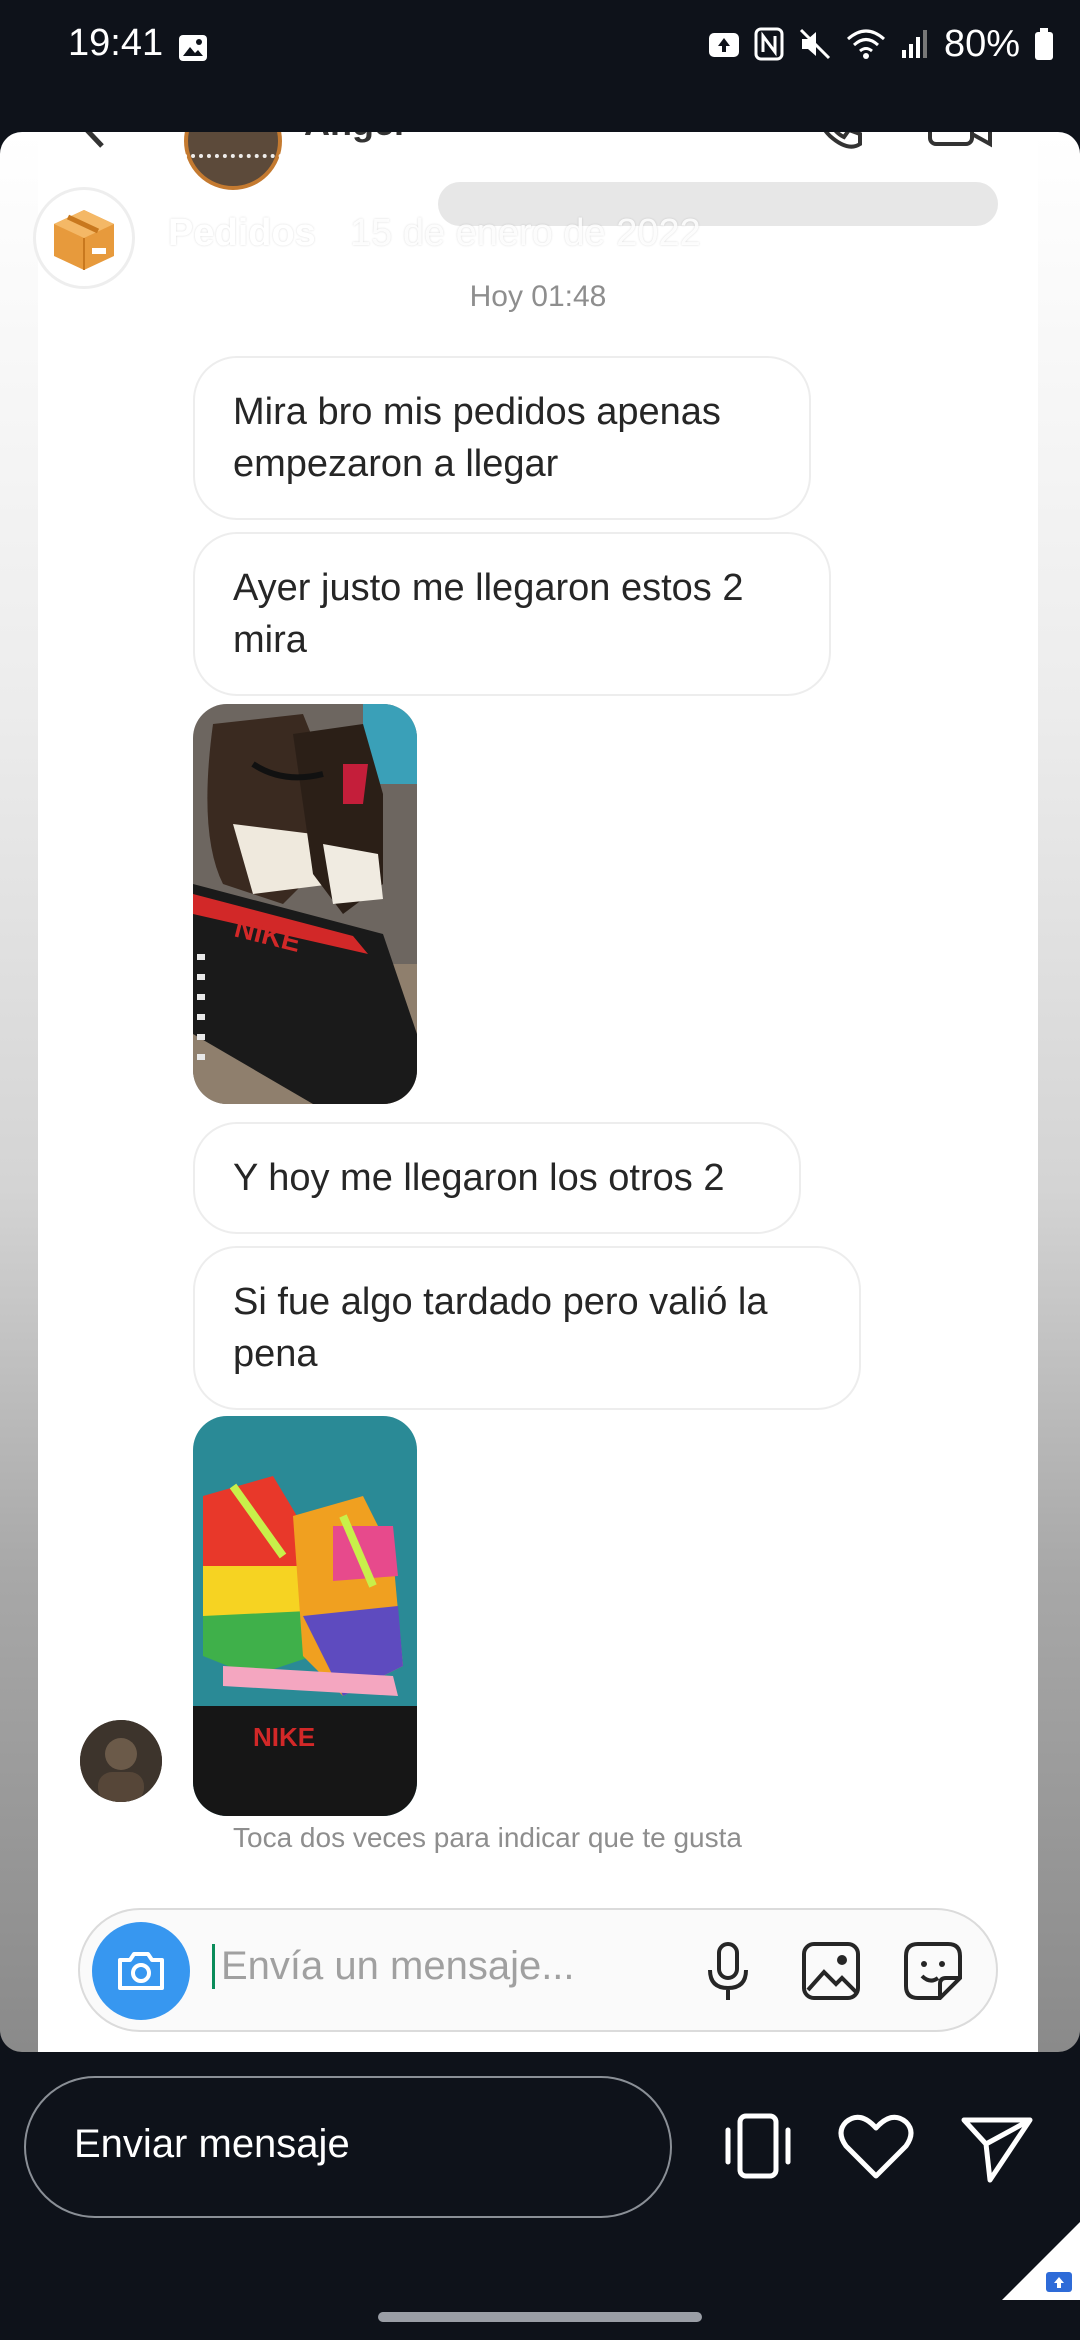  I want to click on status-icons: 80%, so click(881, 43).